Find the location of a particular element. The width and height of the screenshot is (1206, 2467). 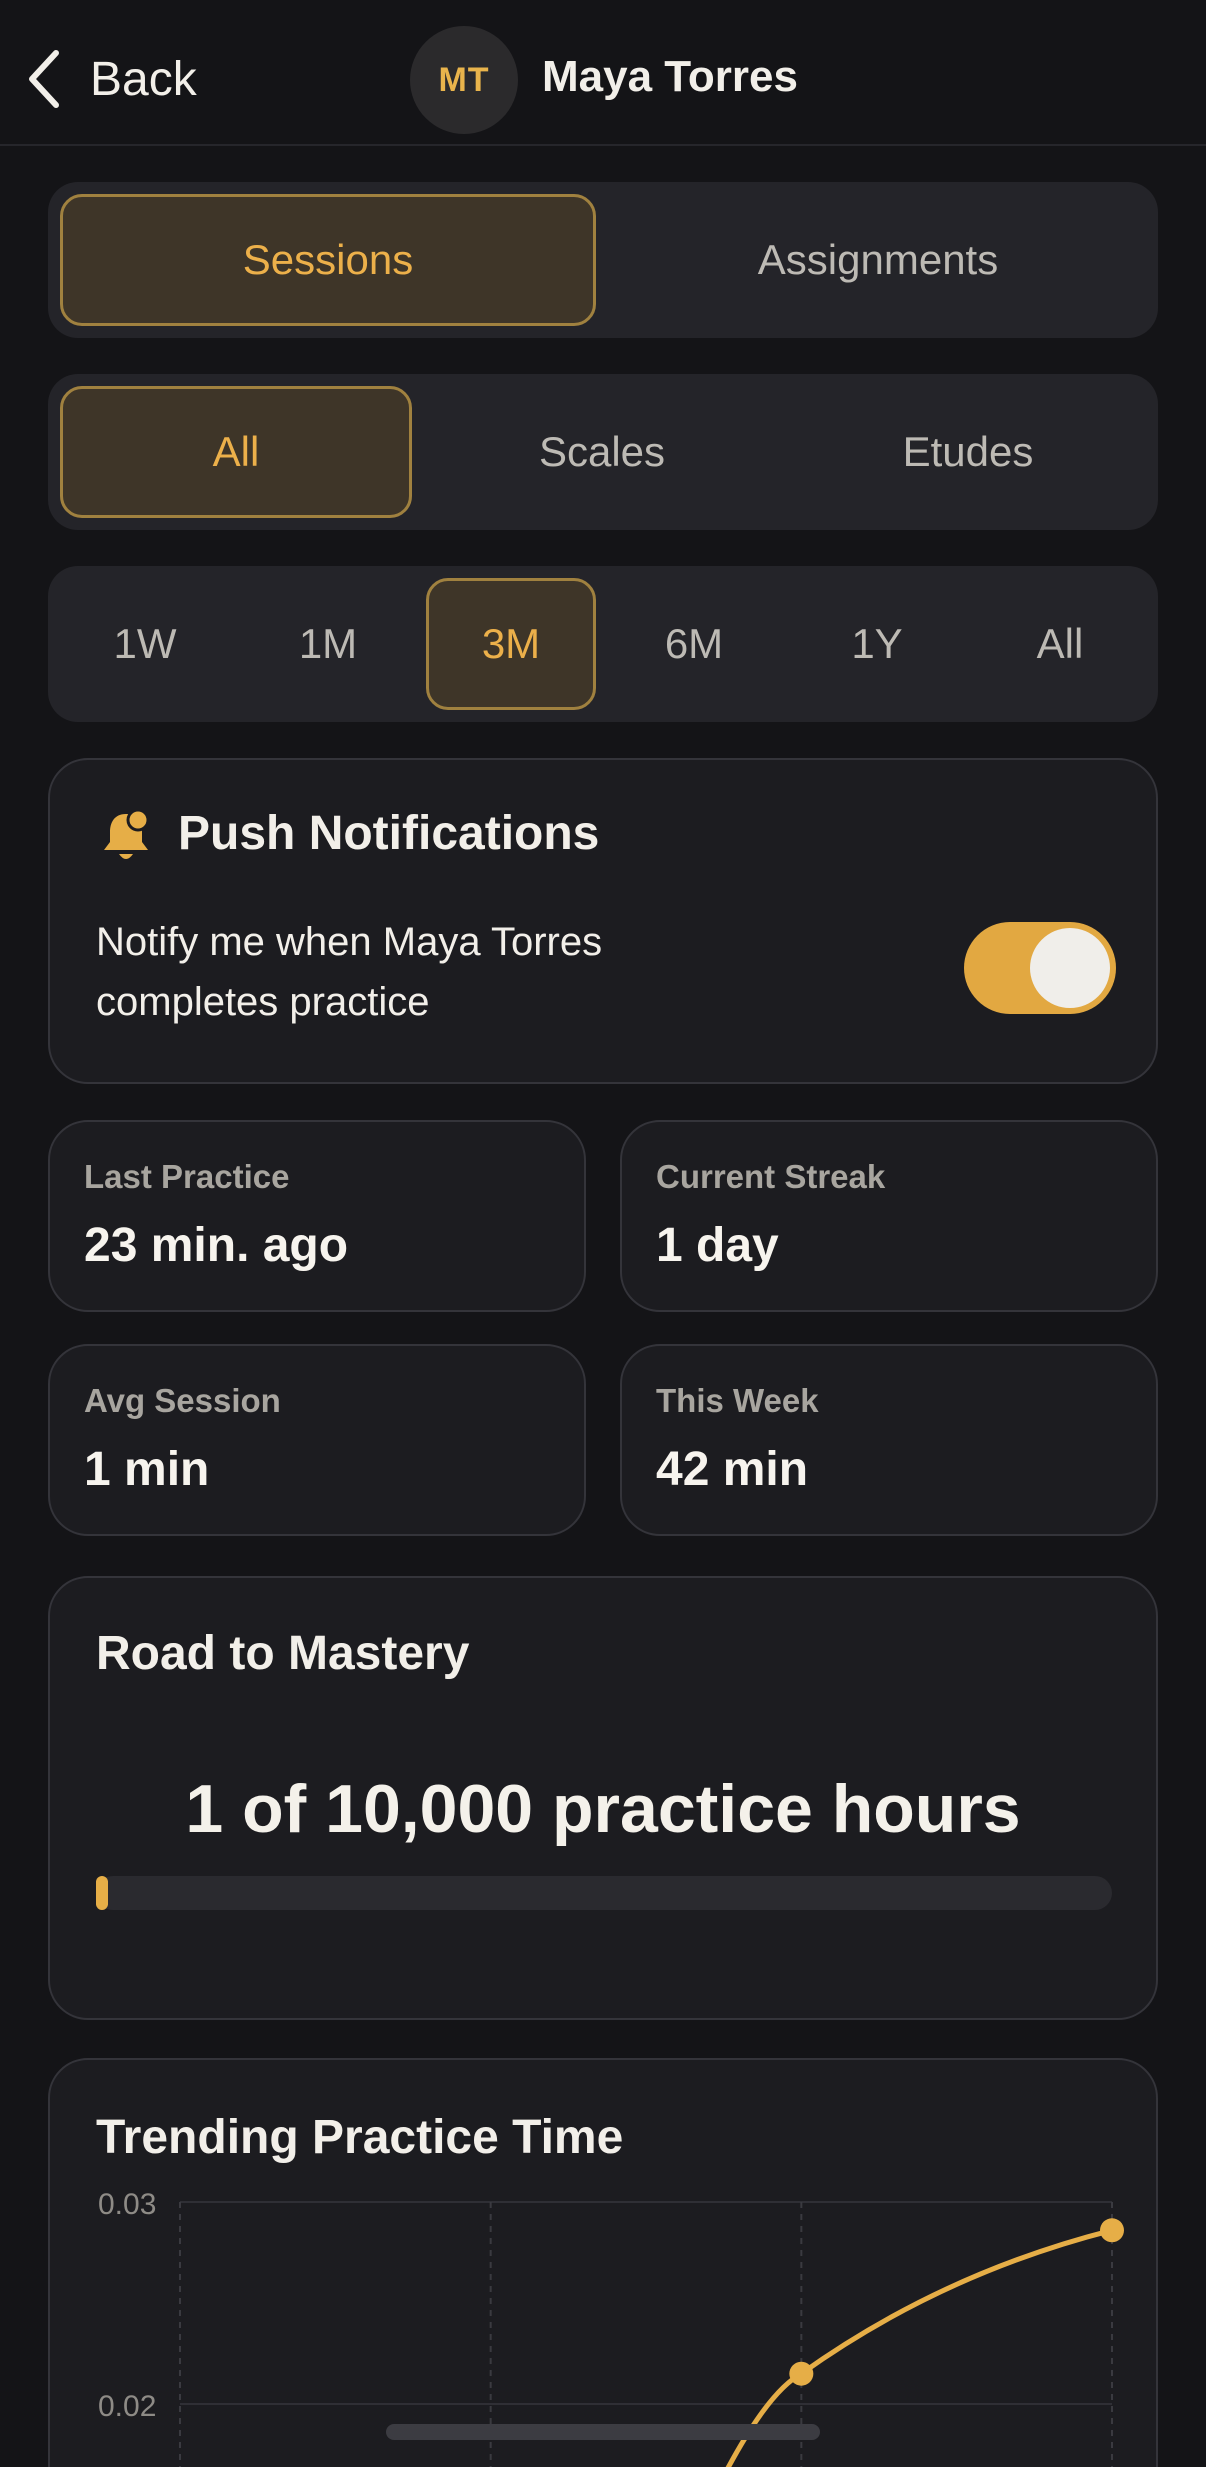

chevron-left-icon is located at coordinates (44, 79).